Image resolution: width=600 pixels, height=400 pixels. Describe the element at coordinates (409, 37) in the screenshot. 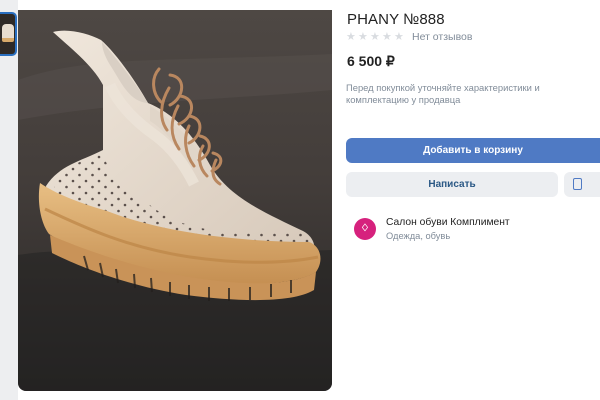

I see `rating-row: ★ ★ ★ ★ ★ Нет отзывов` at that location.